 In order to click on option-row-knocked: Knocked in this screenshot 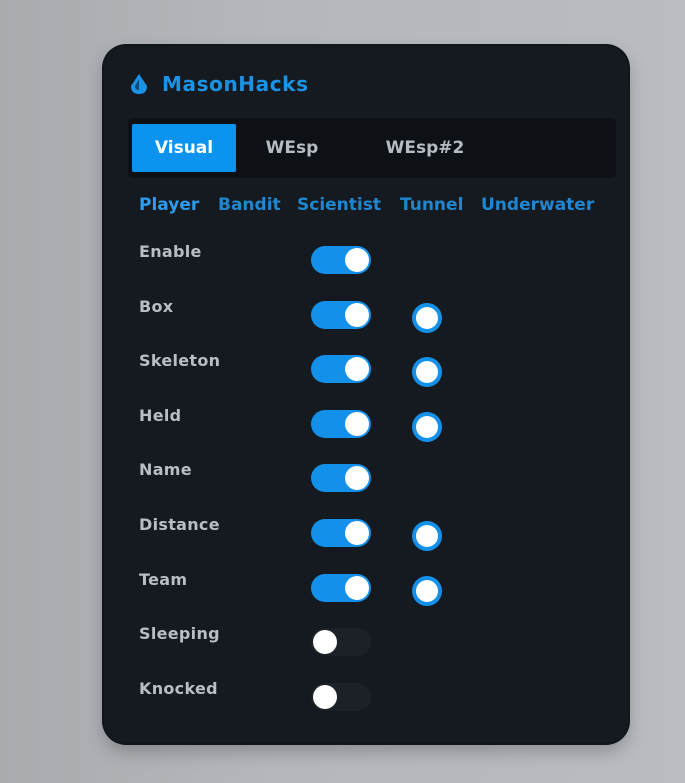, I will do `click(369, 700)`.